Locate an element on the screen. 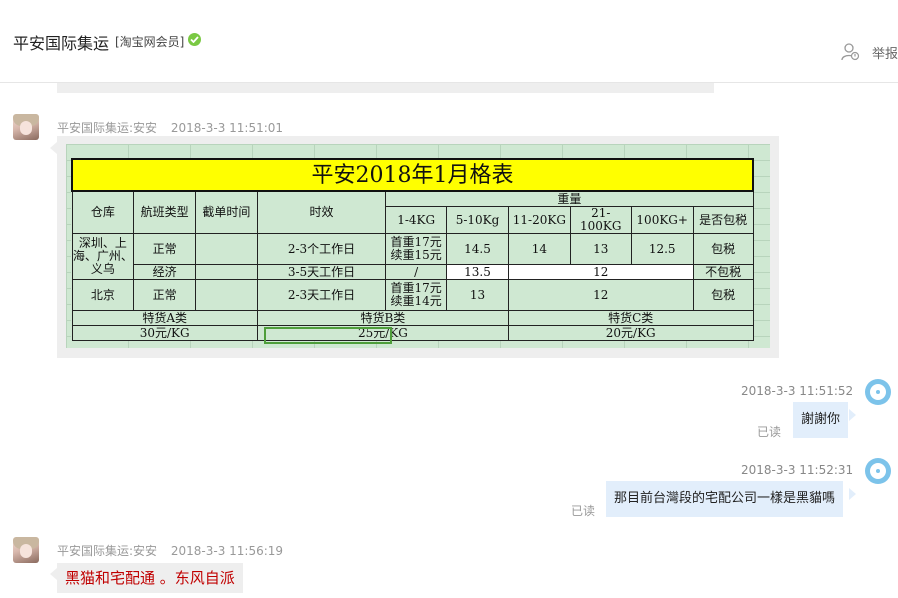 Image resolution: width=898 pixels, height=598 pixels. outgoing-message: 那目前台灣段的宅配公司一樣是黑貓嗎 is located at coordinates (725, 499).